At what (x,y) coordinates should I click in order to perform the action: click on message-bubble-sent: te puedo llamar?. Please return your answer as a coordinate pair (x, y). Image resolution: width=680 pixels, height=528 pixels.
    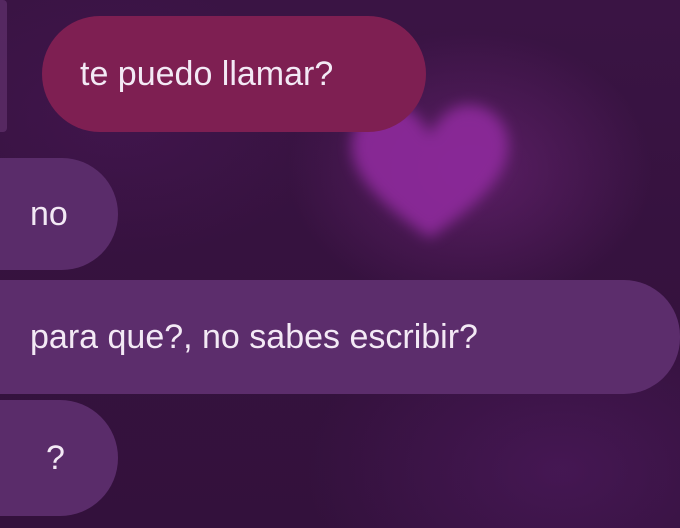
    Looking at the image, I should click on (234, 74).